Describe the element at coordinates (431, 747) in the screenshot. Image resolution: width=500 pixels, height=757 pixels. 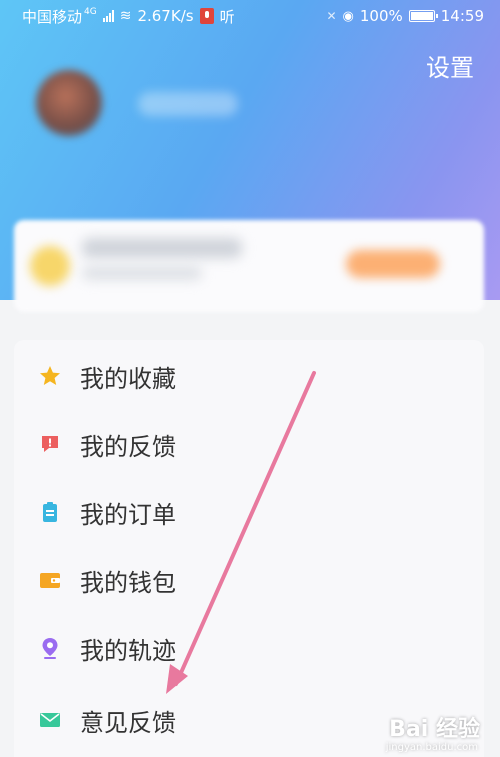
I see `watermark-url: jingyan.baidu.com` at that location.